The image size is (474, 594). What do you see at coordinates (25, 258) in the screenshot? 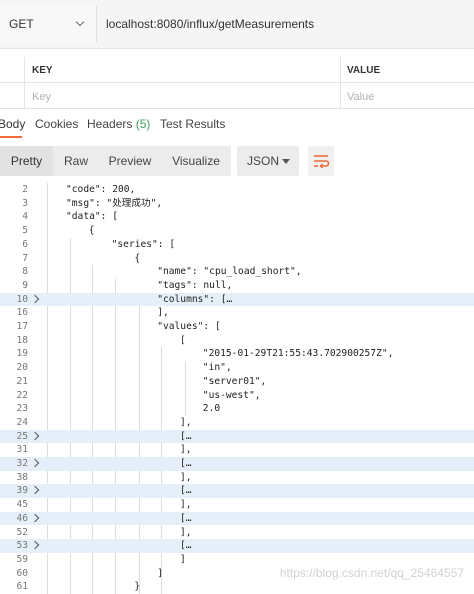
I see `line-number: 7` at bounding box center [25, 258].